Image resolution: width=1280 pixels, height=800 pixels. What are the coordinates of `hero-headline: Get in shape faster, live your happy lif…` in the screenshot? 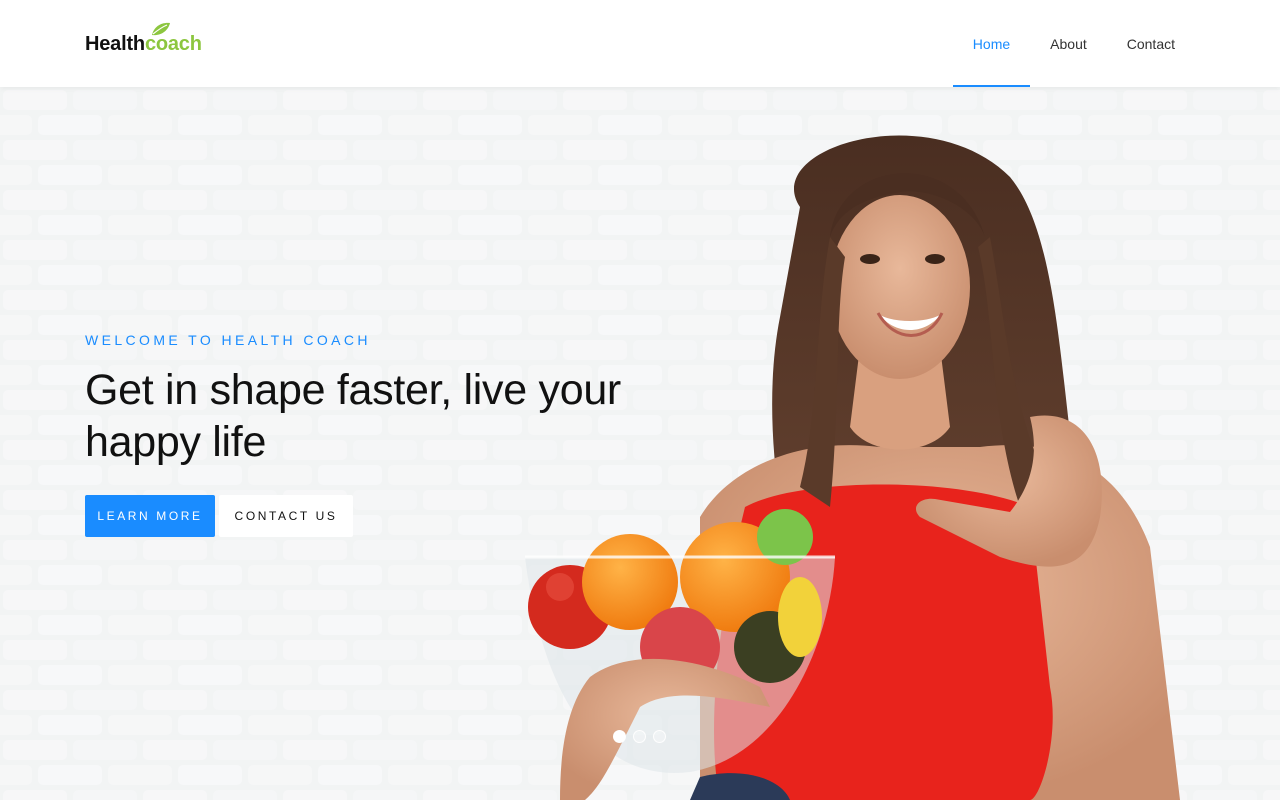 It's located at (395, 416).